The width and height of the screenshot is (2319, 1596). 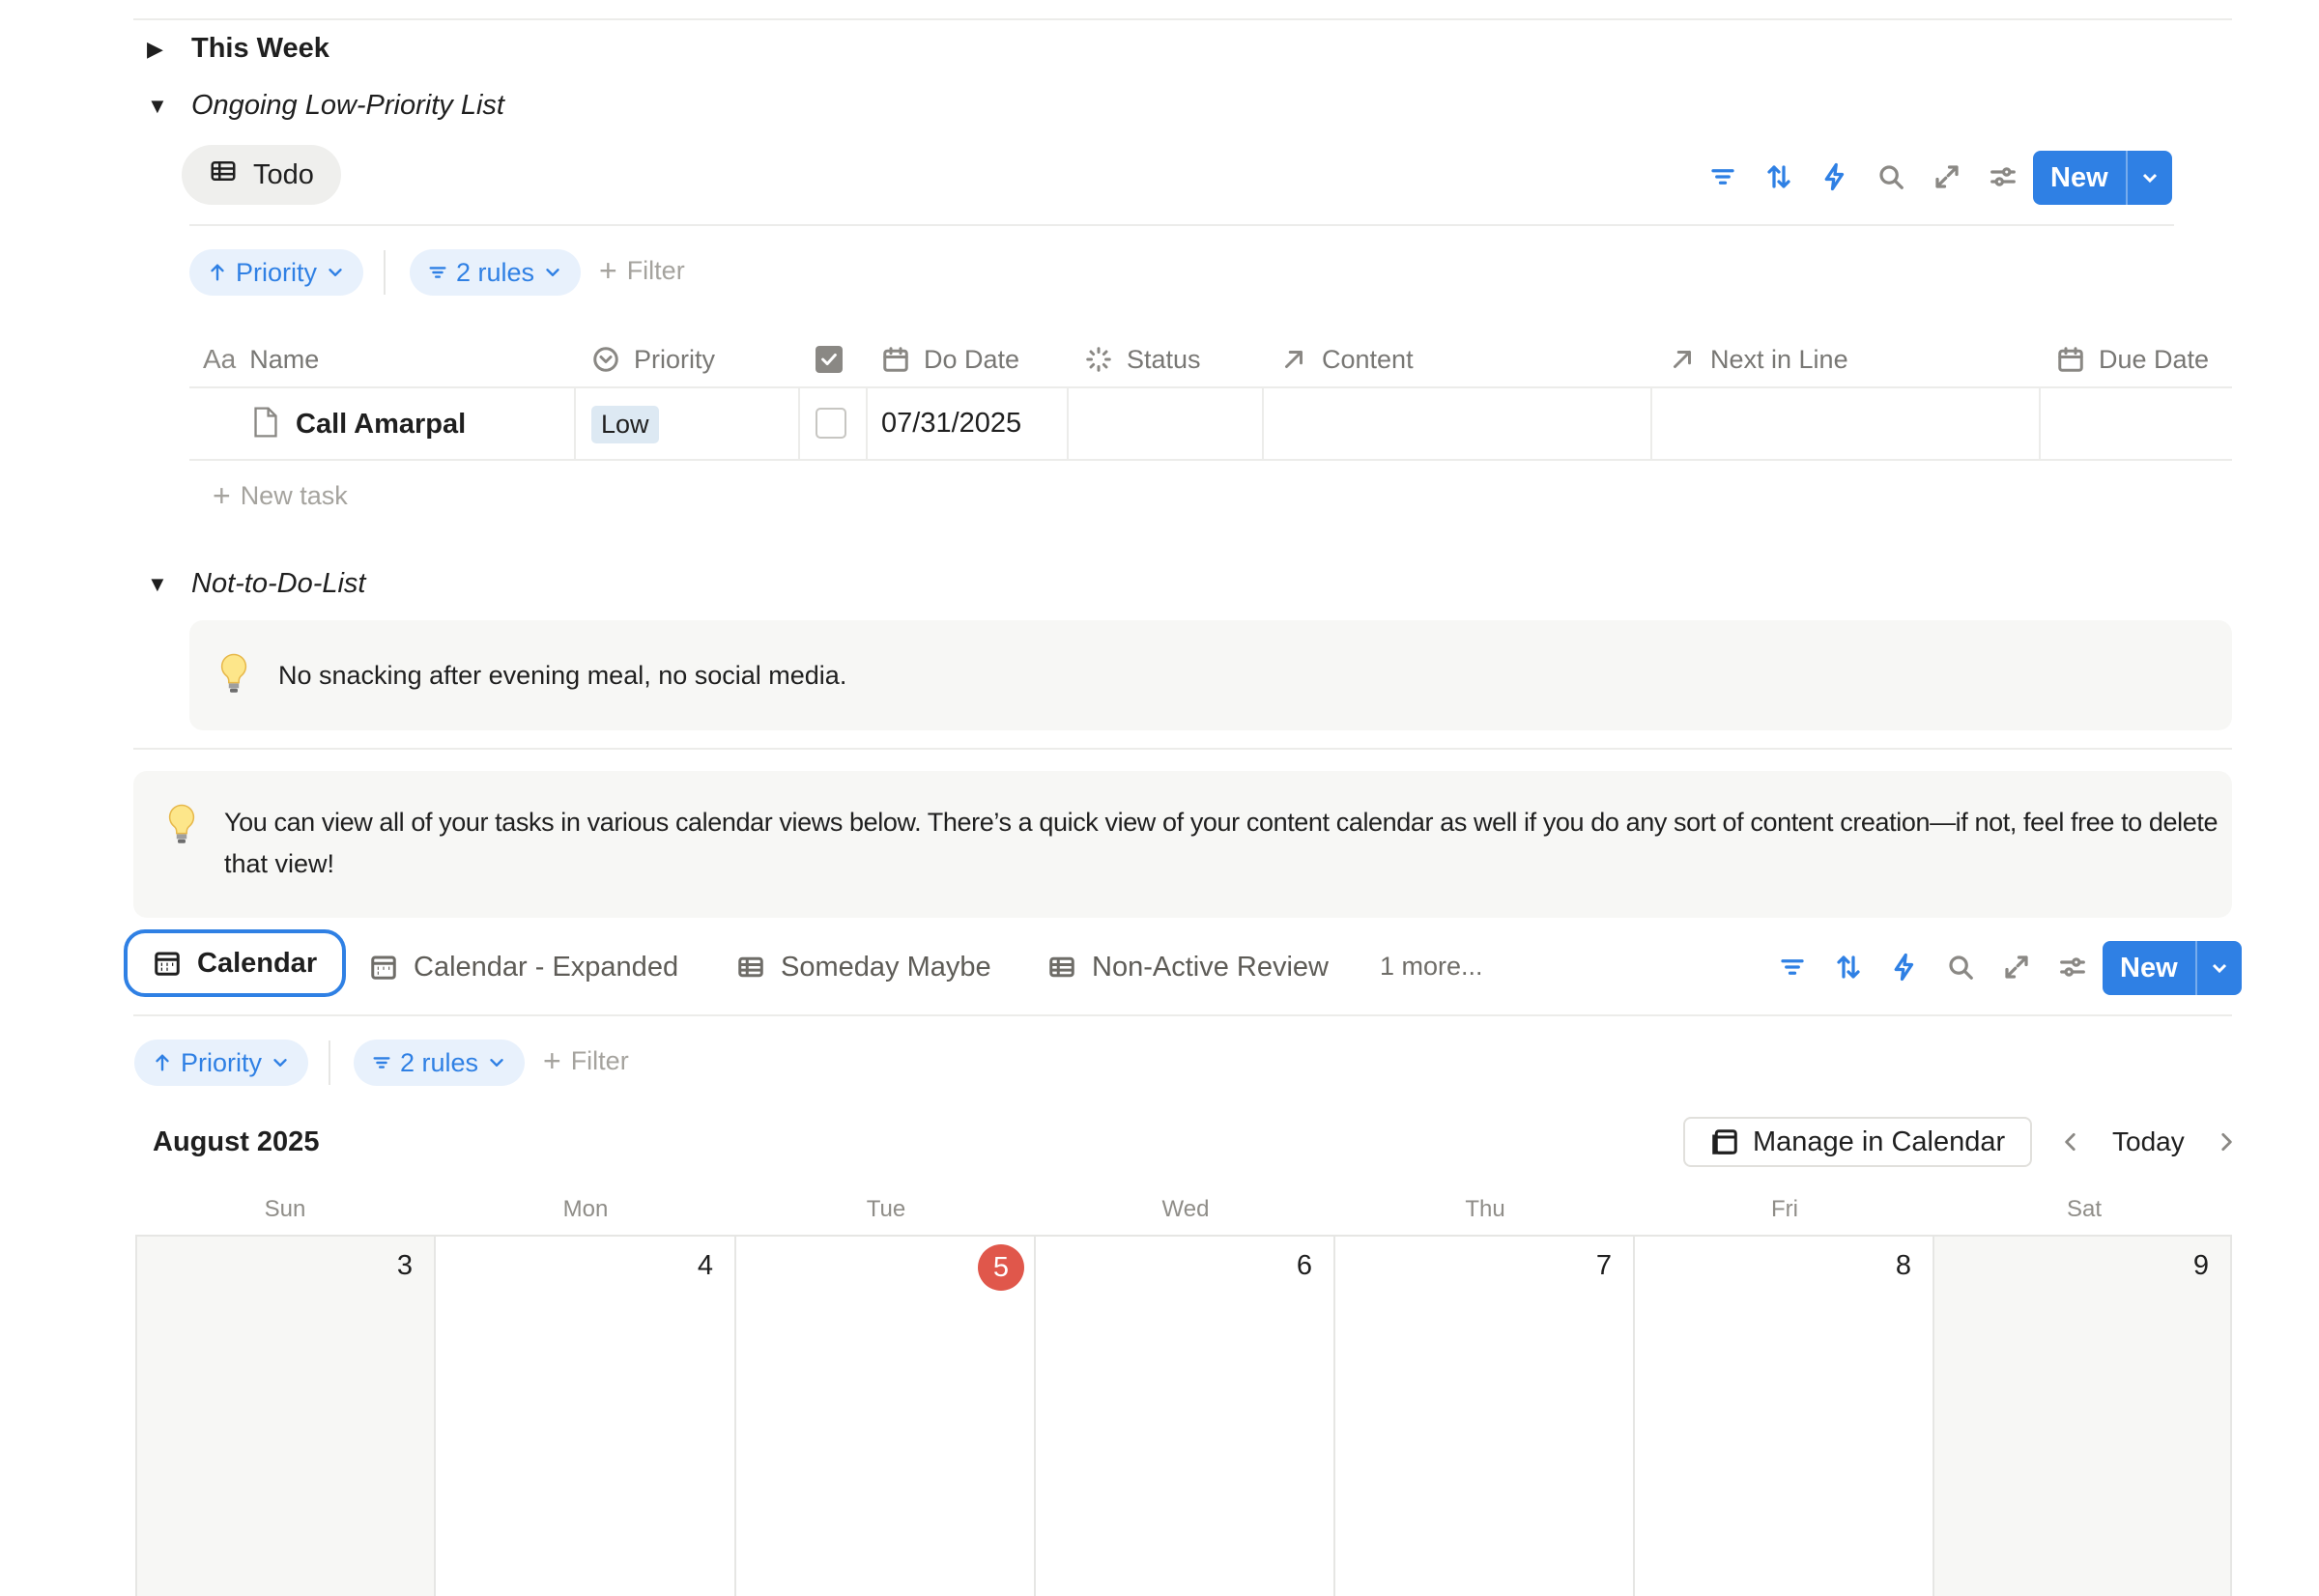 What do you see at coordinates (1604, 1265) in the screenshot?
I see `day-number: 7` at bounding box center [1604, 1265].